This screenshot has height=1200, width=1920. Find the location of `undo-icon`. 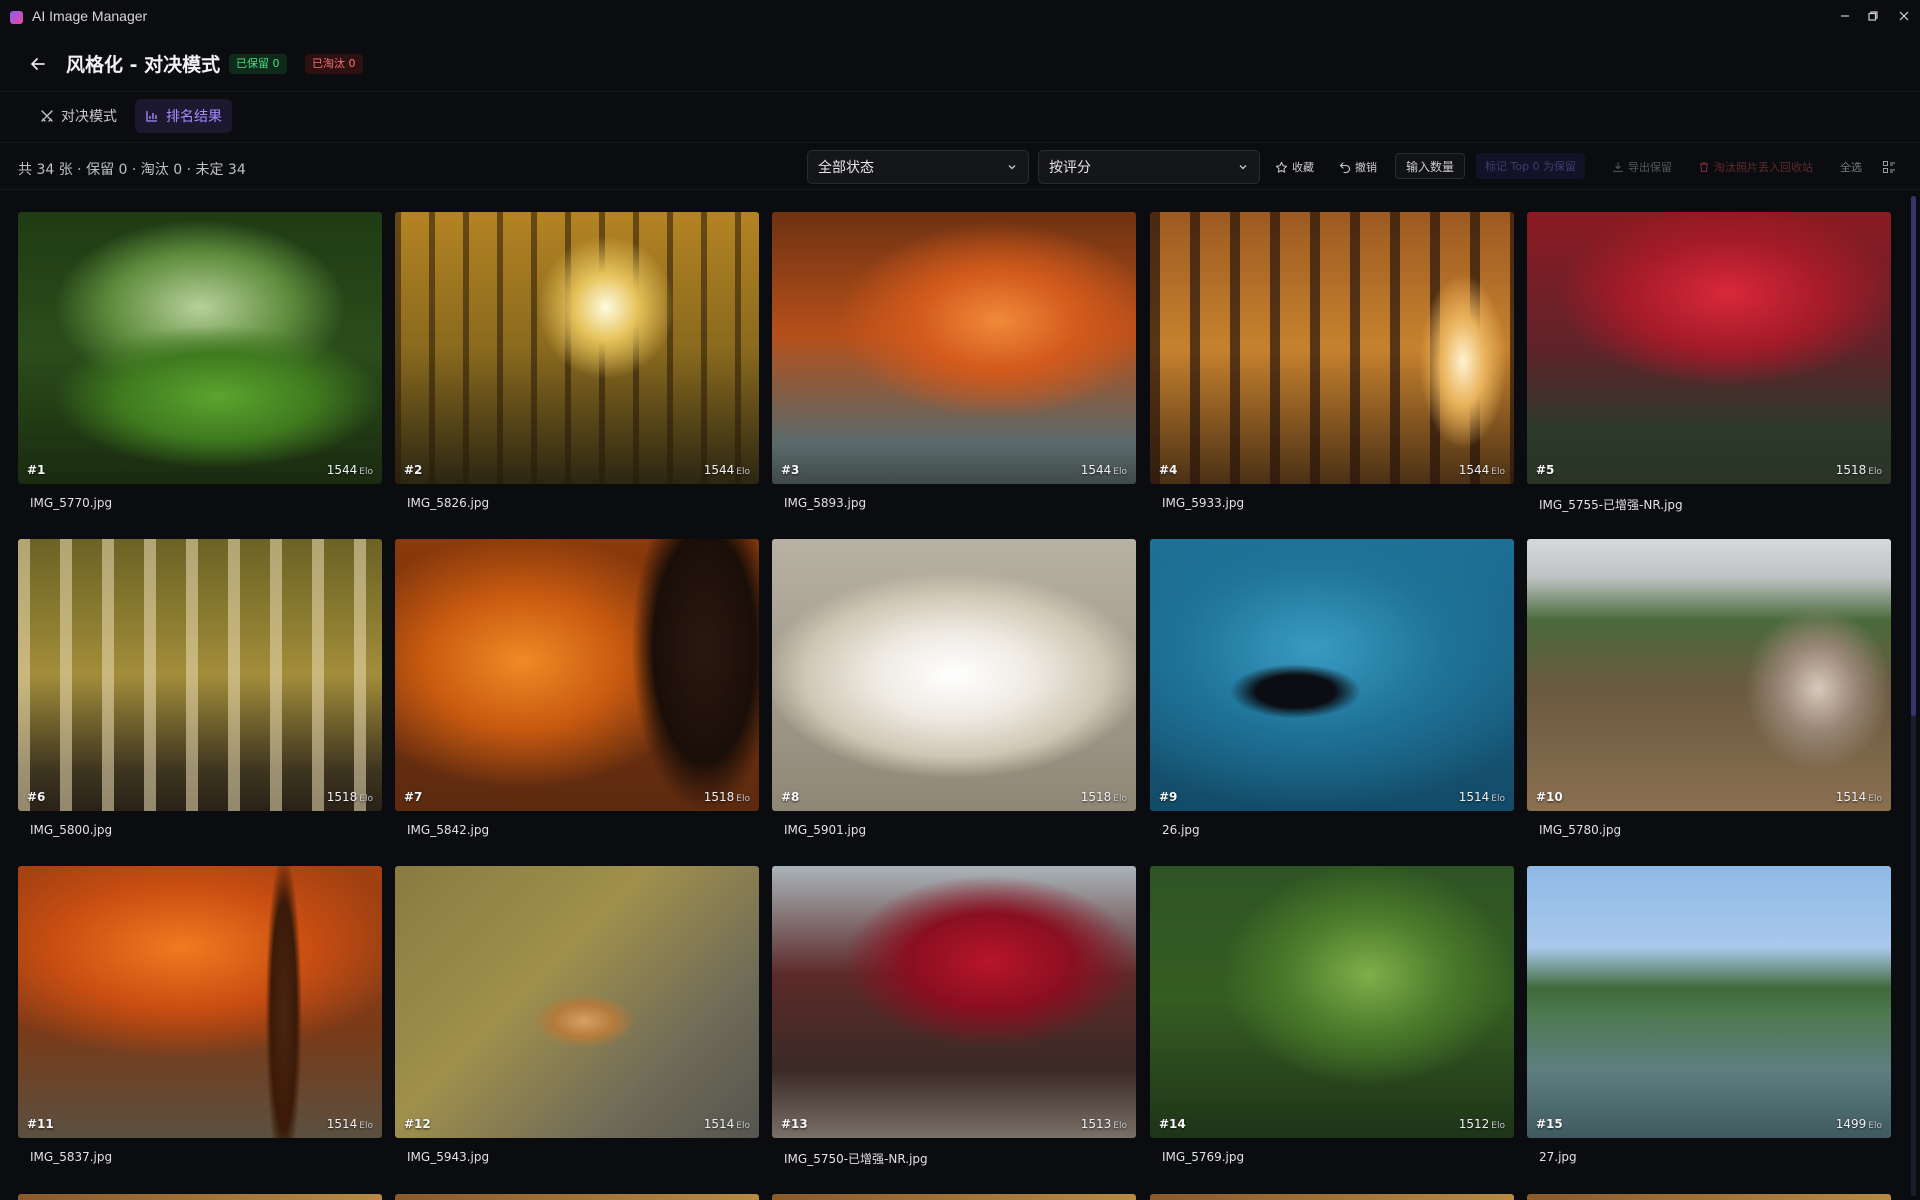

undo-icon is located at coordinates (1345, 167).